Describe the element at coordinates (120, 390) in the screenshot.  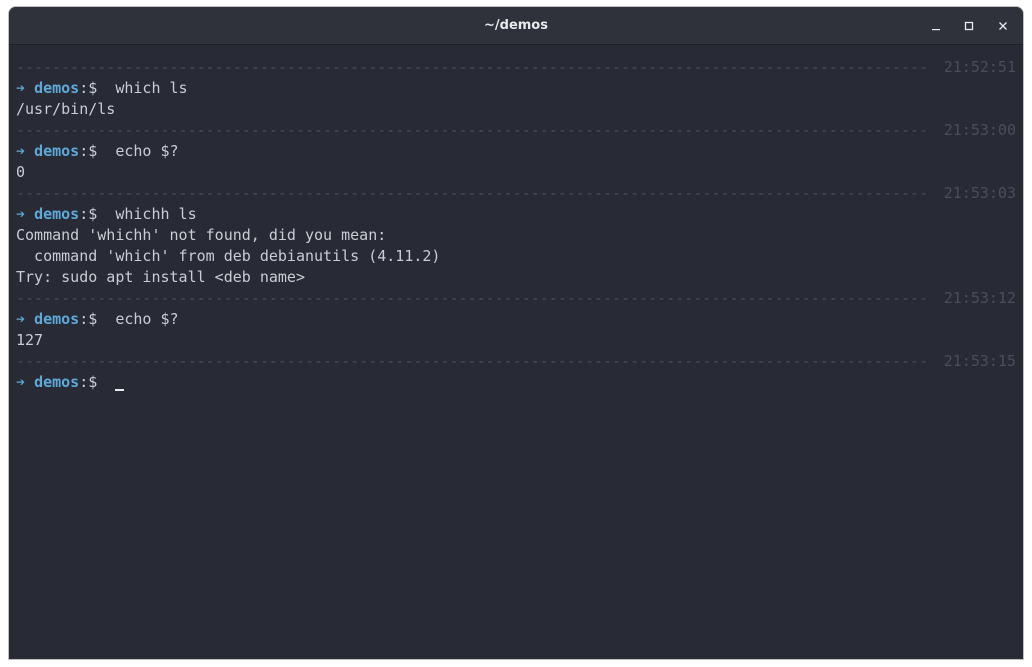
I see `text-cursor` at that location.